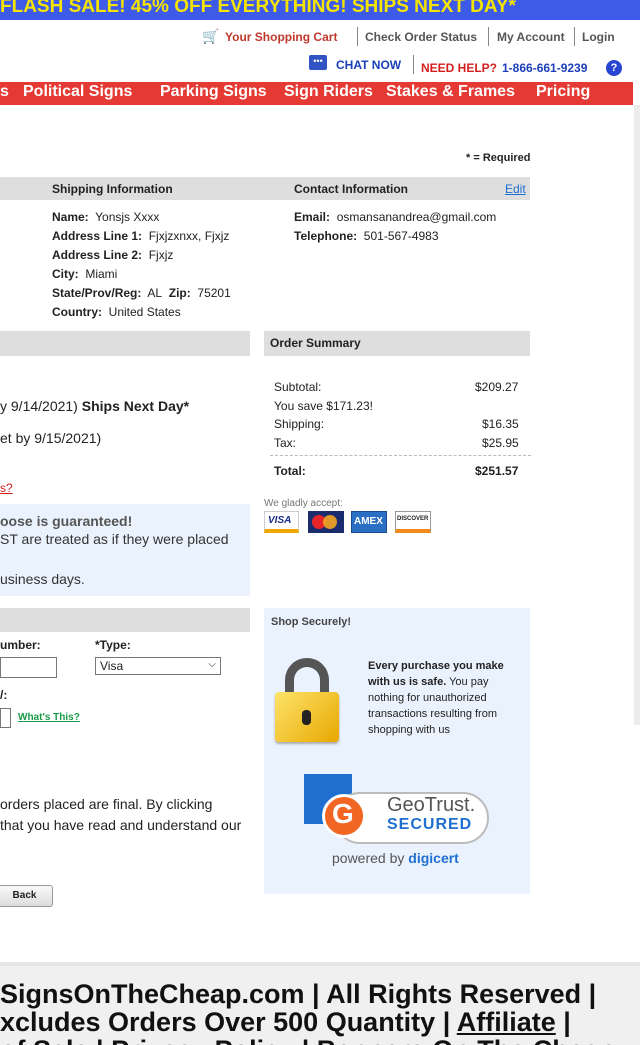 The height and width of the screenshot is (1045, 640). Describe the element at coordinates (97, 236) in the screenshot. I see `address1-label: Address Line 1:` at that location.